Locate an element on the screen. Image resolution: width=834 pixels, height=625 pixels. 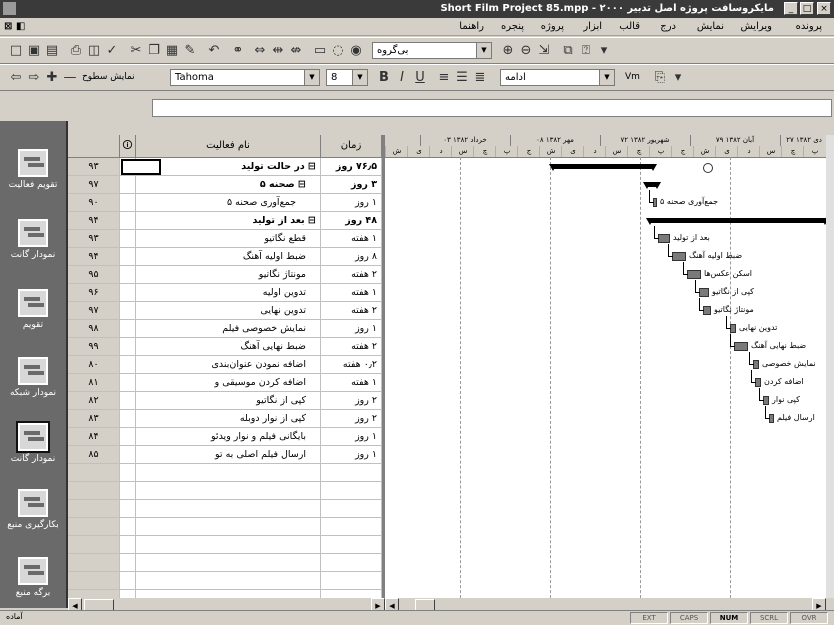
note-icon is located at coordinates (708, 168).